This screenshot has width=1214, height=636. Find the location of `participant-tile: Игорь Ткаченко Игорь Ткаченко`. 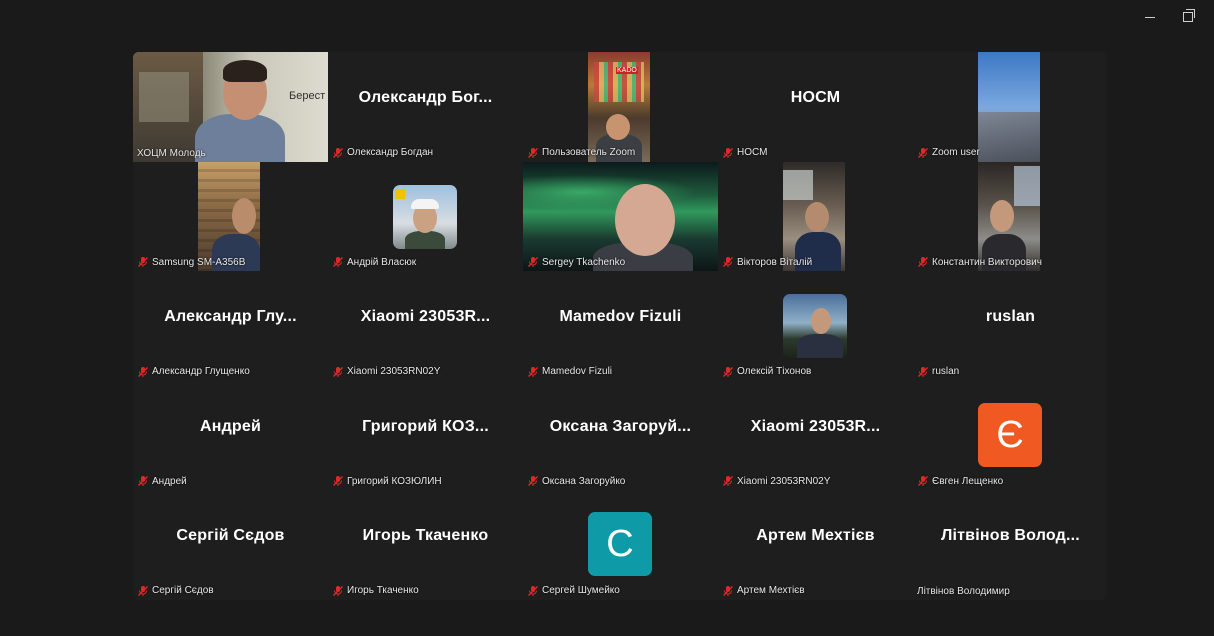

participant-tile: Игорь Ткаченко Игорь Ткаченко is located at coordinates (425, 545).